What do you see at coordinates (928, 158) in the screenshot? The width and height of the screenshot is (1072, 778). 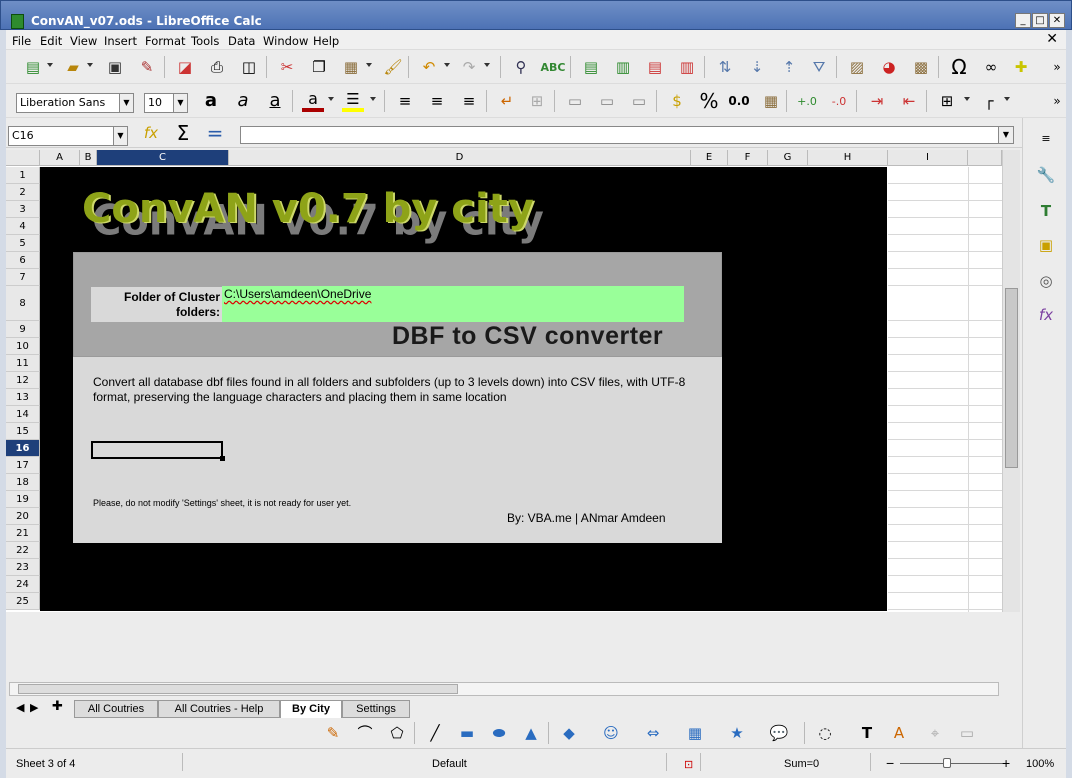 I see `column-header-i: I` at bounding box center [928, 158].